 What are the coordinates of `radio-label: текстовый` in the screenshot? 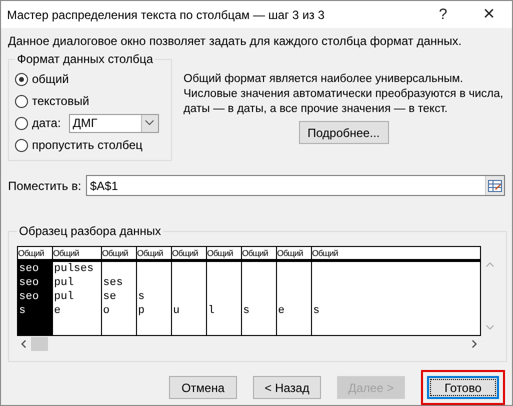 It's located at (61, 101).